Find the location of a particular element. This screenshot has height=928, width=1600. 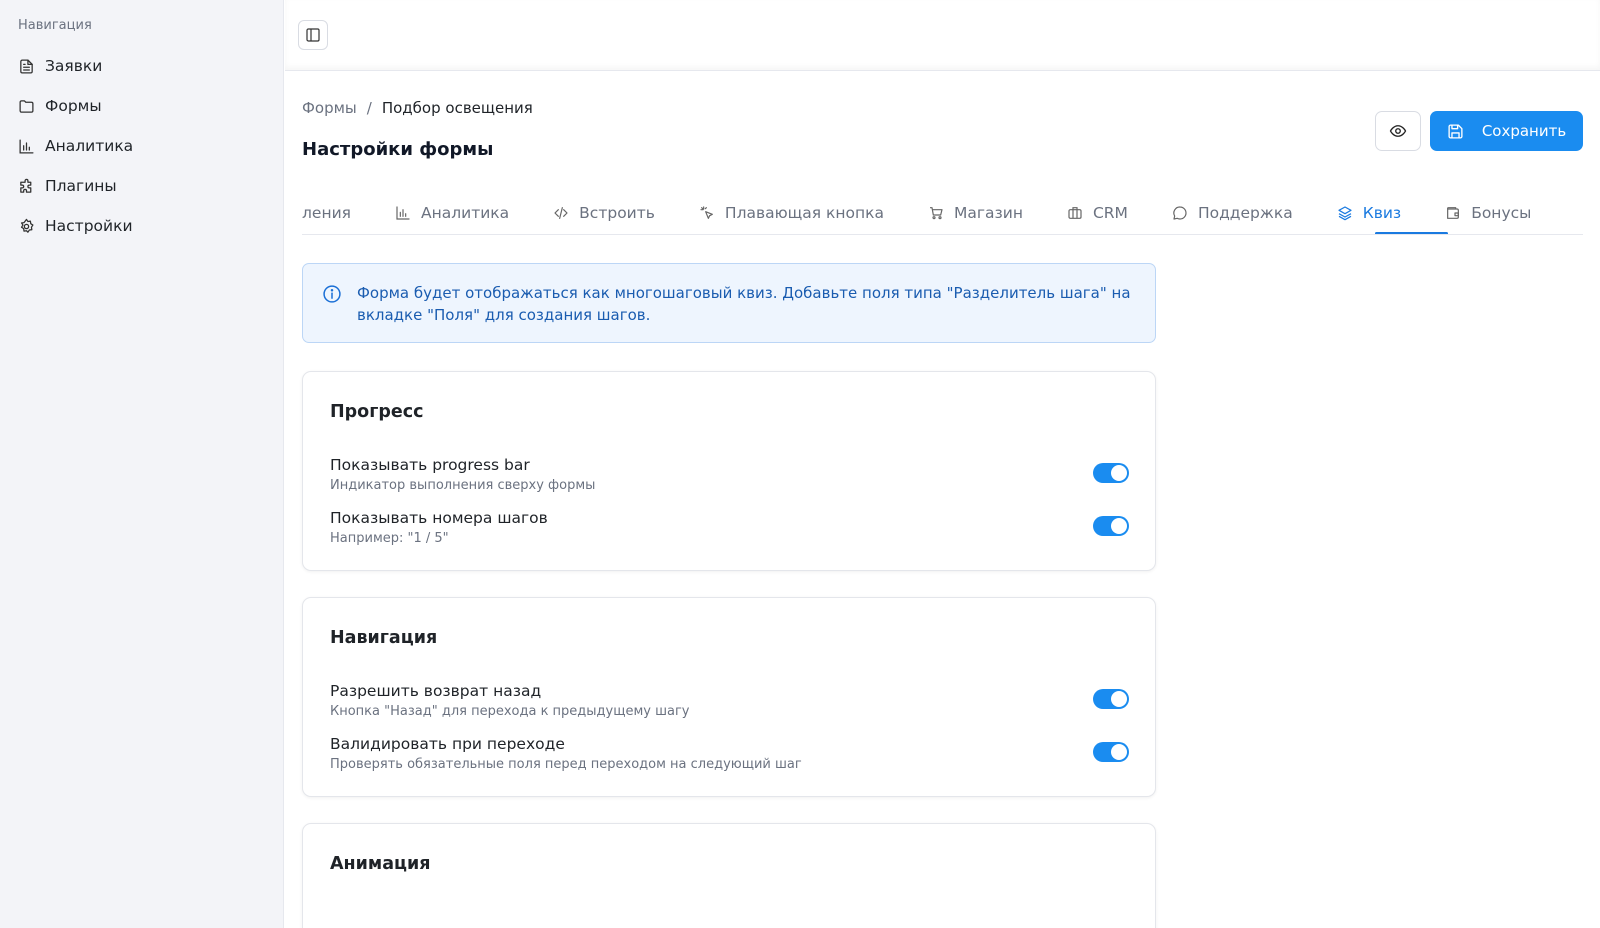

allow-back-toggle is located at coordinates (1111, 699).